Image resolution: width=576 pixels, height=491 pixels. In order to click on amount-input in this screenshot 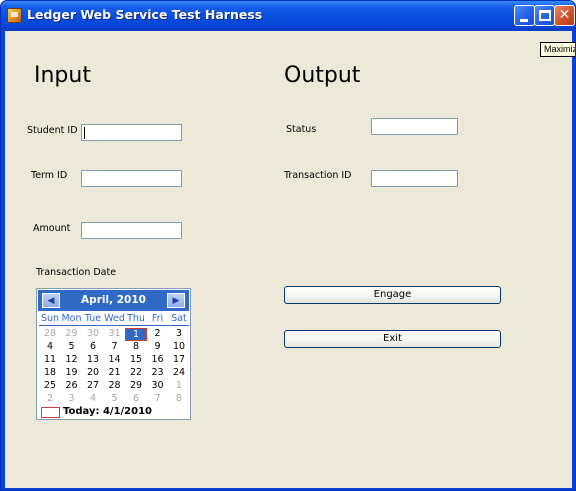, I will do `click(131, 230)`.